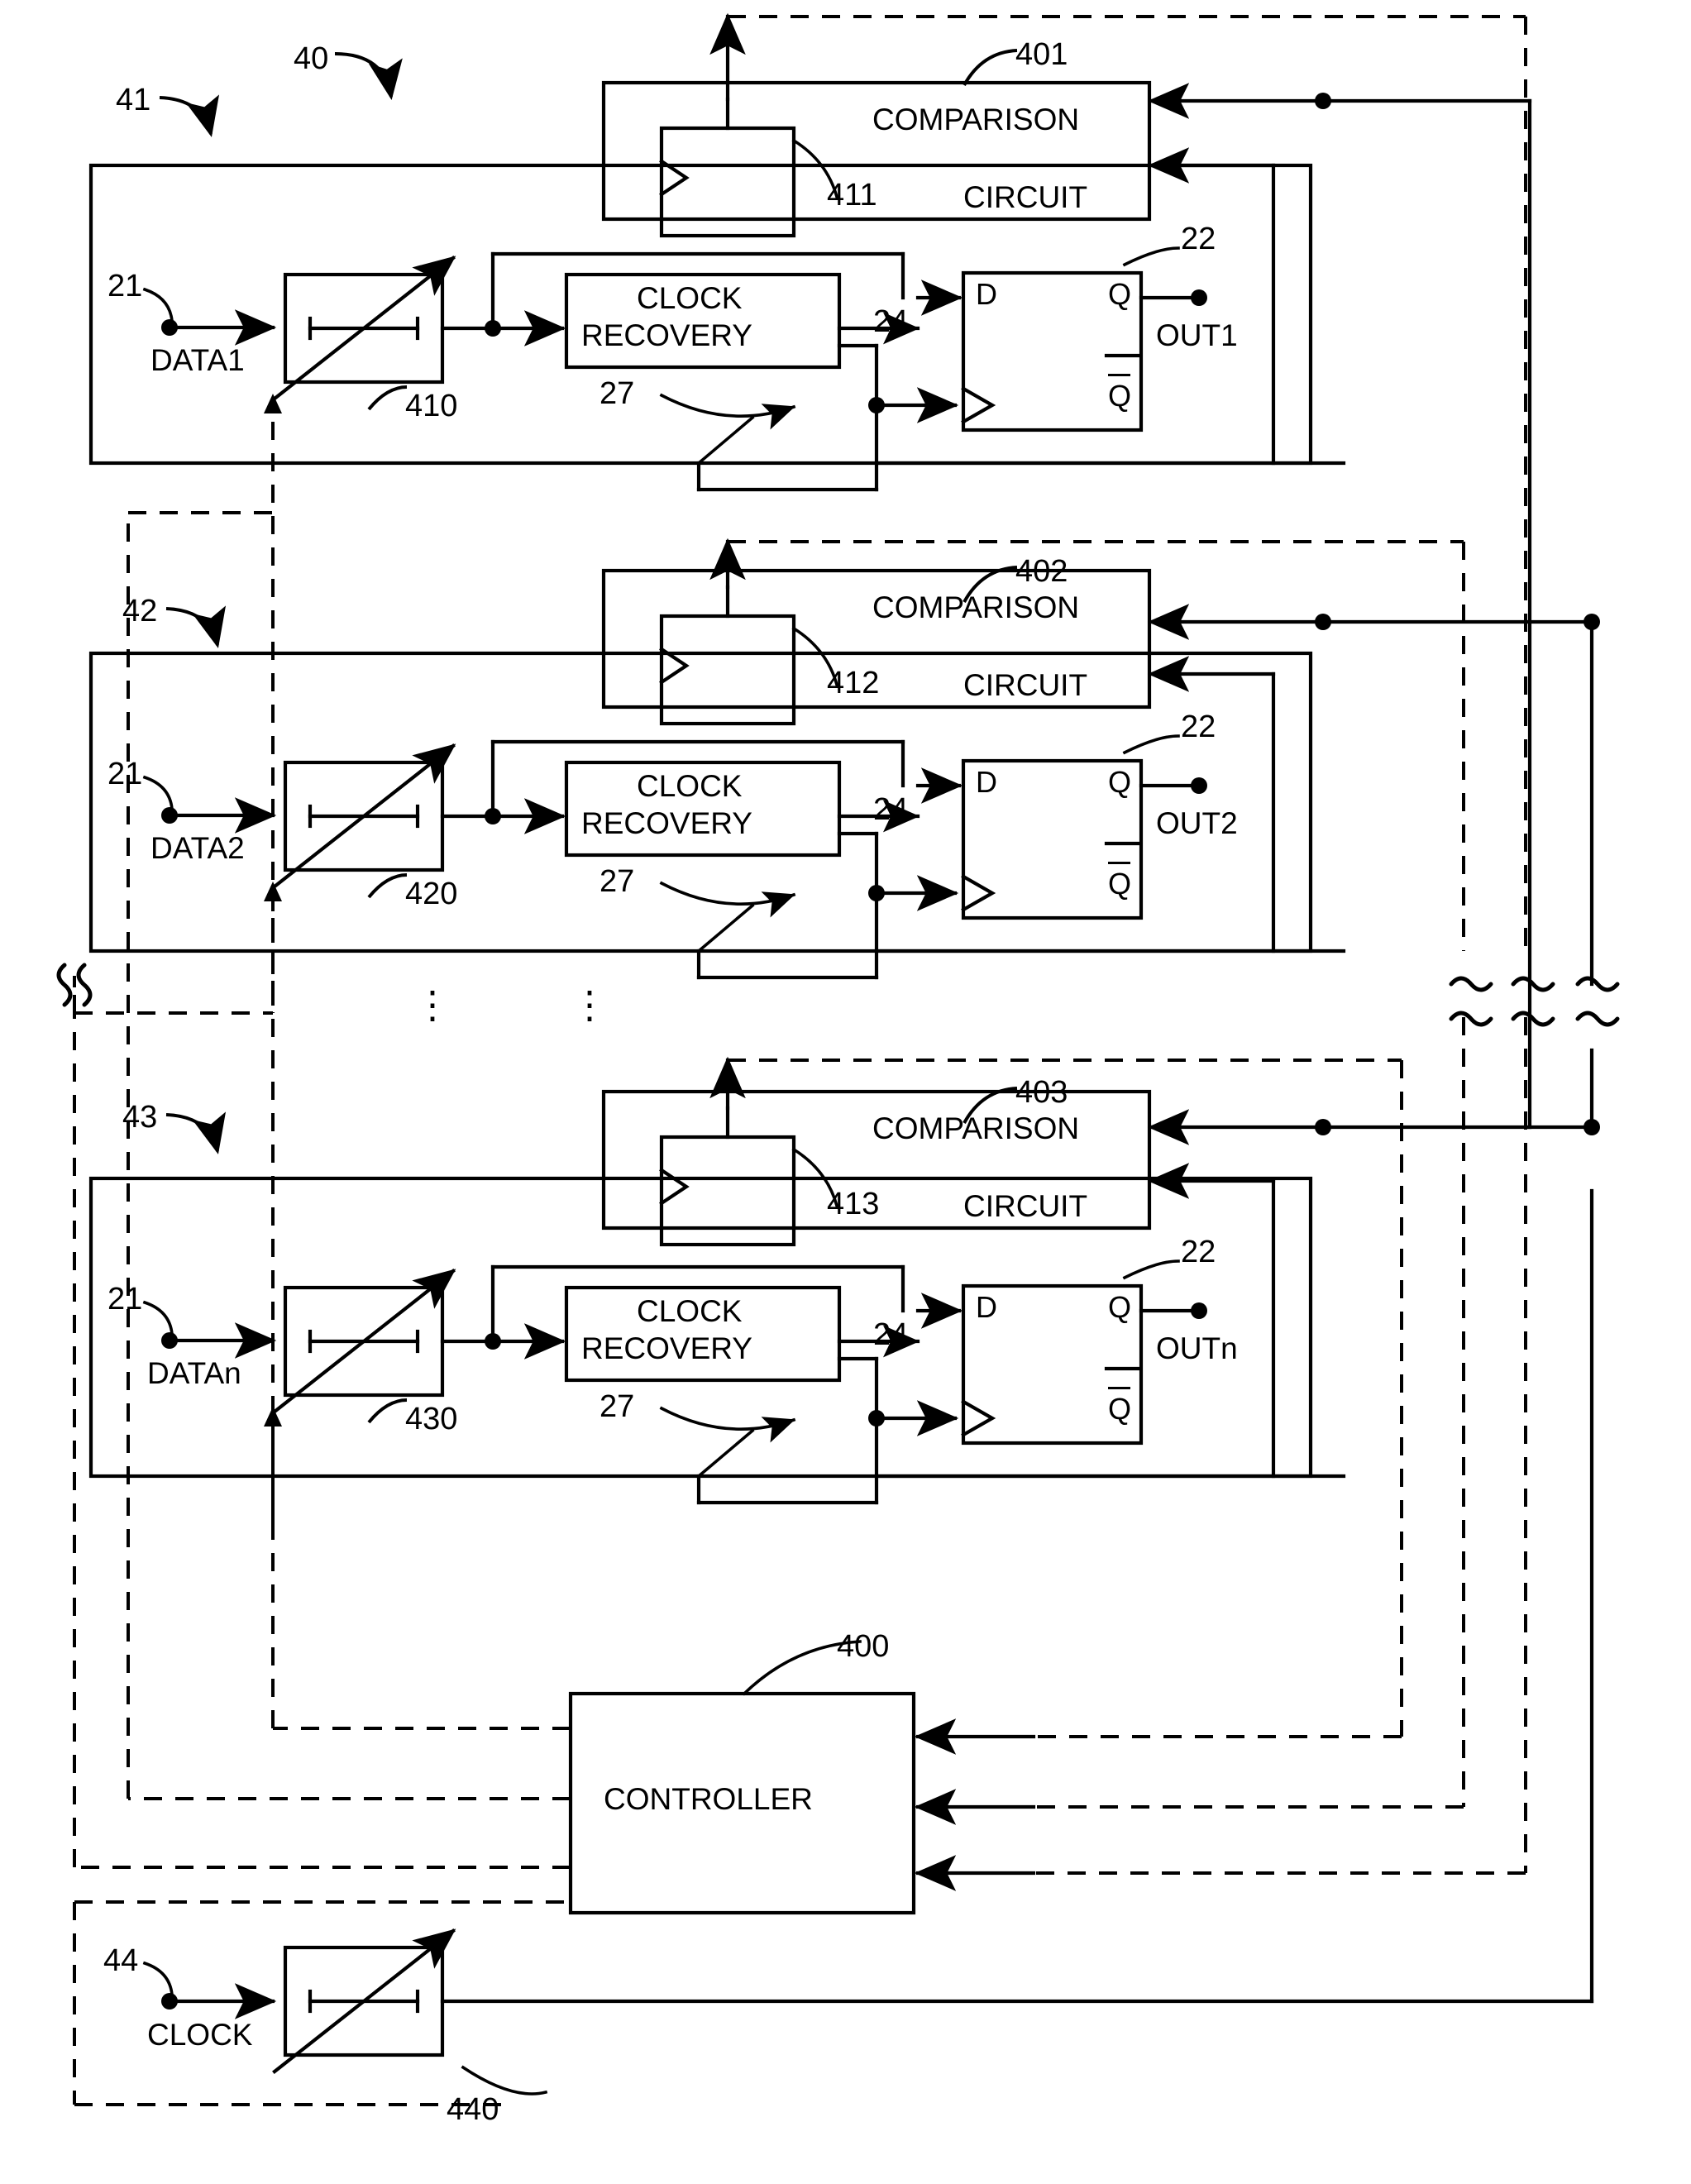  I want to click on ref-43: 43, so click(140, 1117).